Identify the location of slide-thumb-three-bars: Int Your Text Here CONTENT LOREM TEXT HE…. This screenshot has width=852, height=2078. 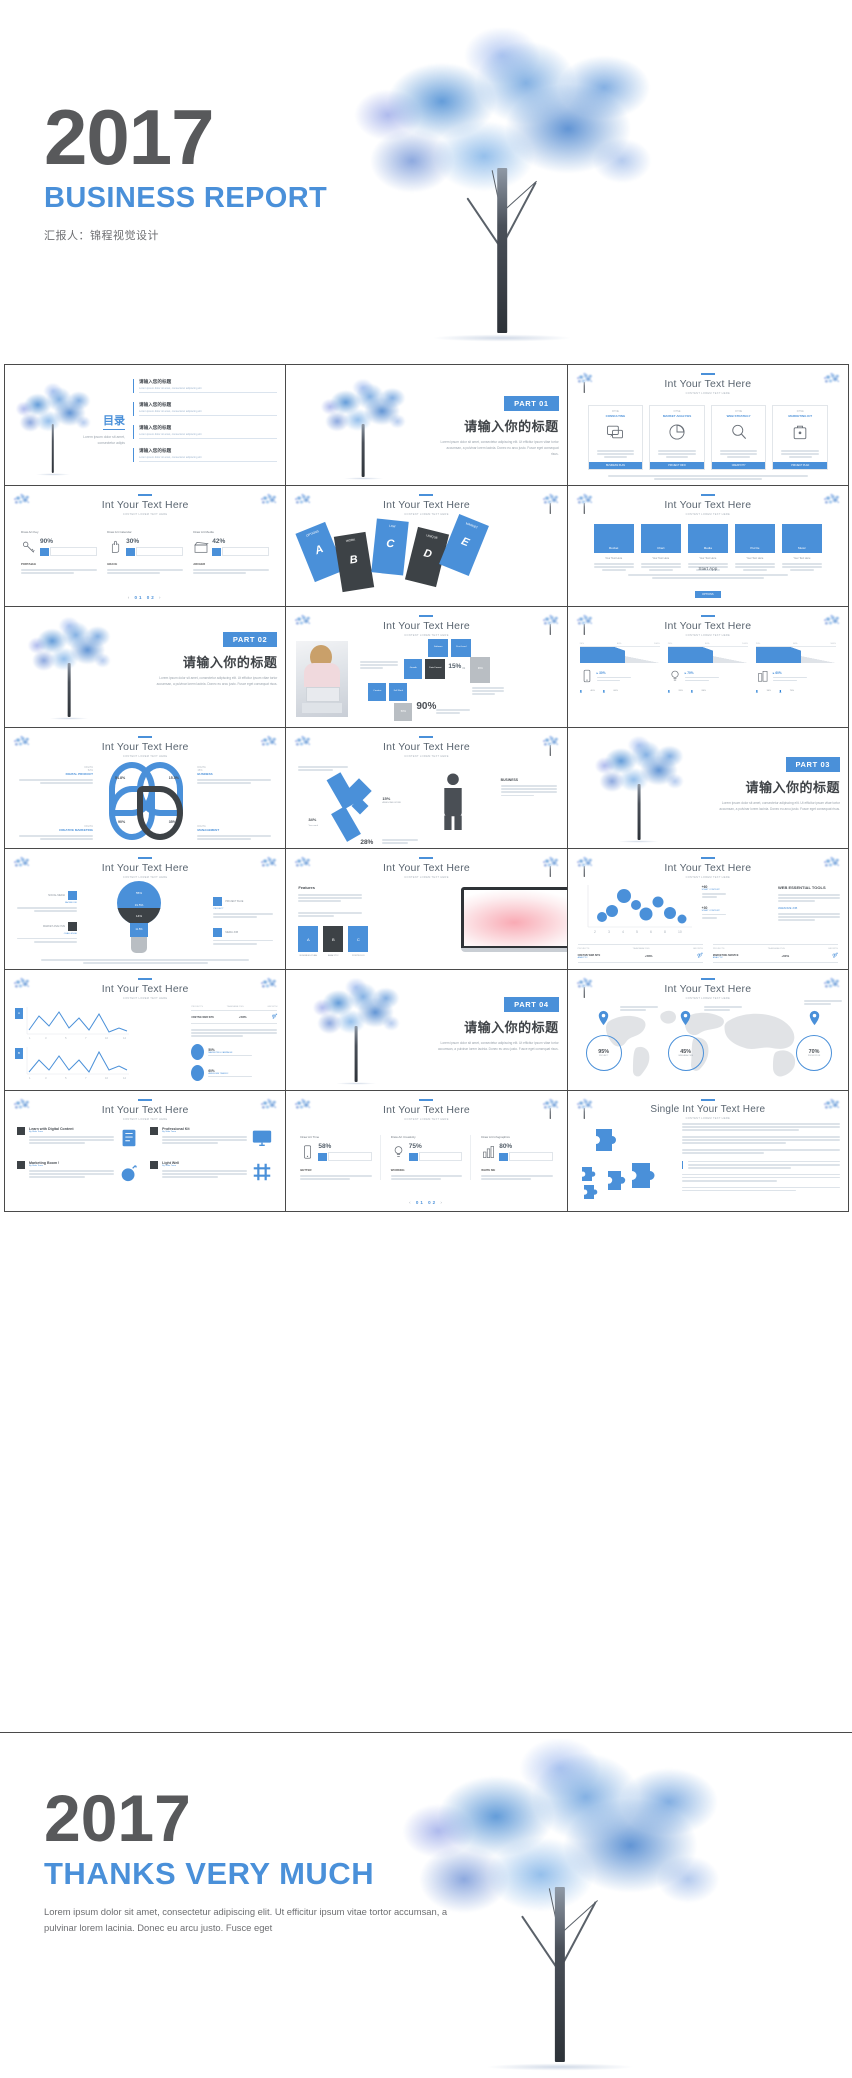
(427, 1151).